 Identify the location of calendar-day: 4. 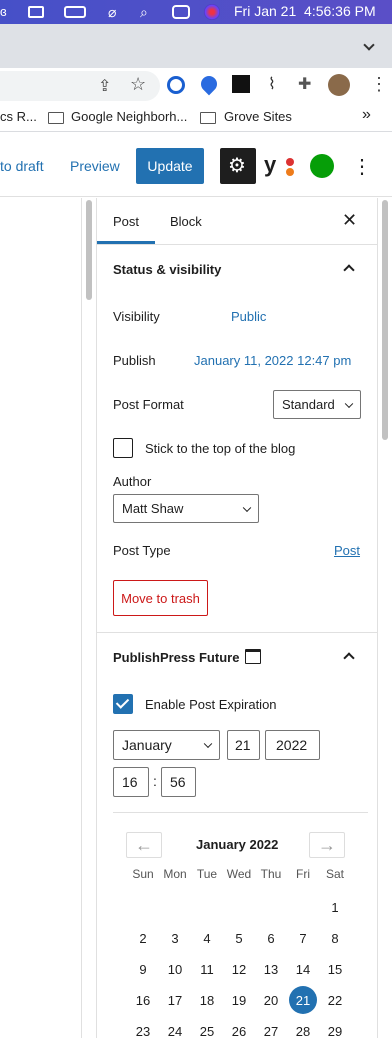
(207, 938).